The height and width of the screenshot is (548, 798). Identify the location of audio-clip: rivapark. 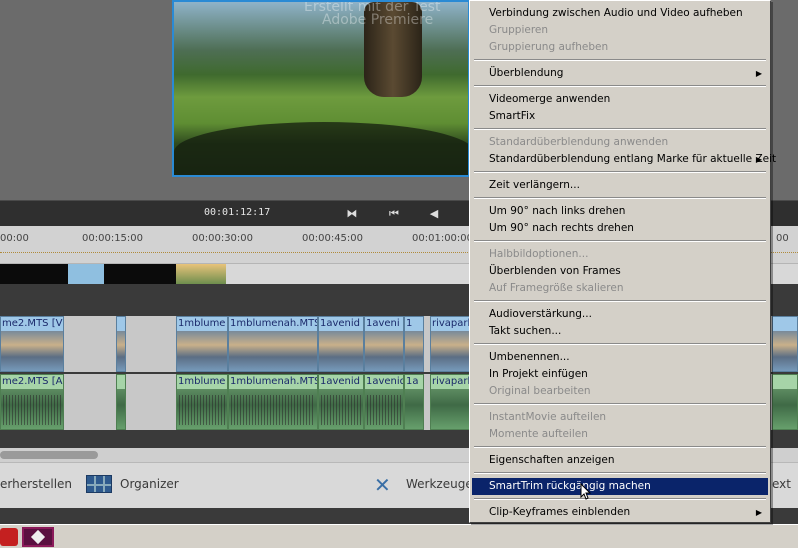
(450, 402).